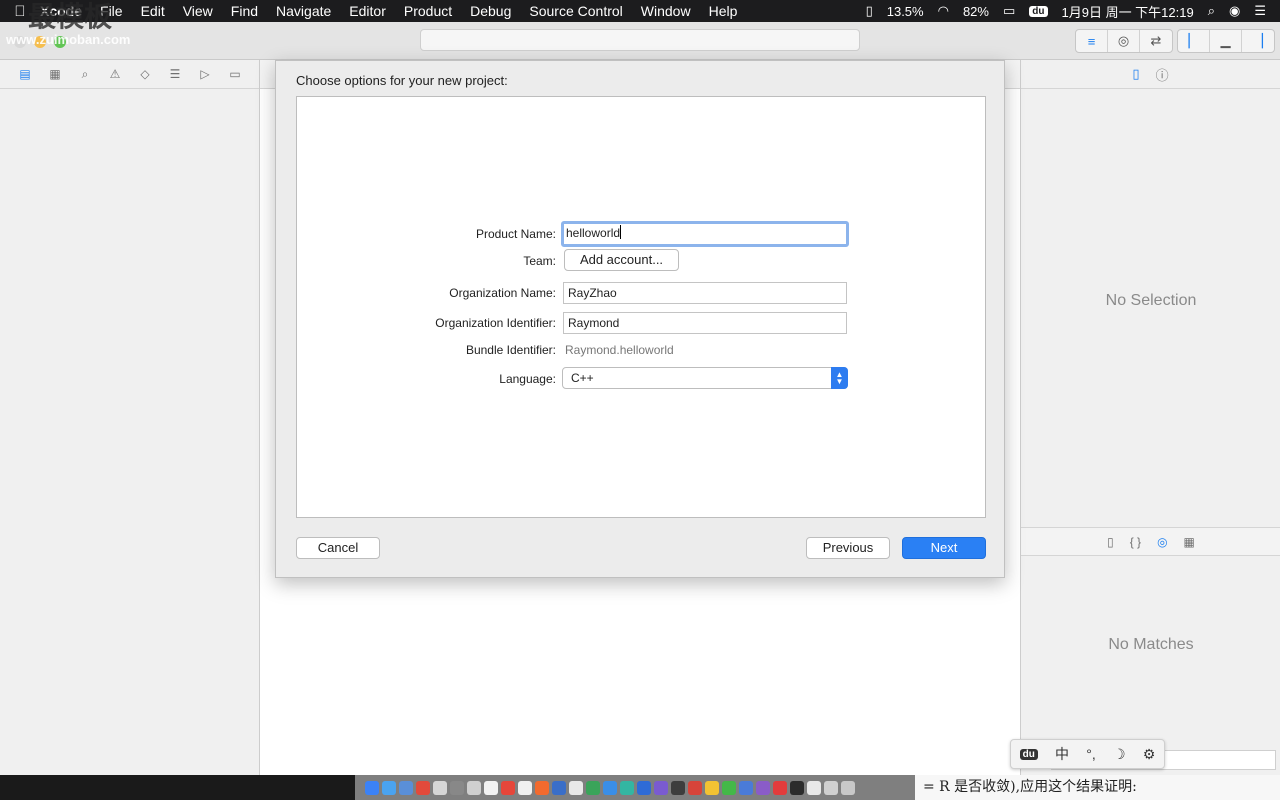 This screenshot has width=1280, height=800. What do you see at coordinates (729, 787) in the screenshot?
I see `wechat-dock-icon` at bounding box center [729, 787].